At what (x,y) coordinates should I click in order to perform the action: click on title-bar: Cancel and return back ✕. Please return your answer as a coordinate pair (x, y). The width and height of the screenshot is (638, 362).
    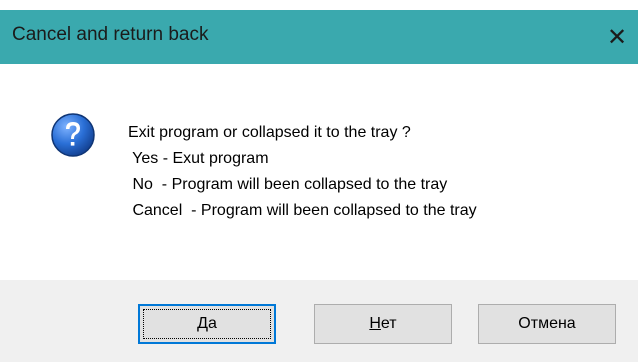
    Looking at the image, I should click on (319, 37).